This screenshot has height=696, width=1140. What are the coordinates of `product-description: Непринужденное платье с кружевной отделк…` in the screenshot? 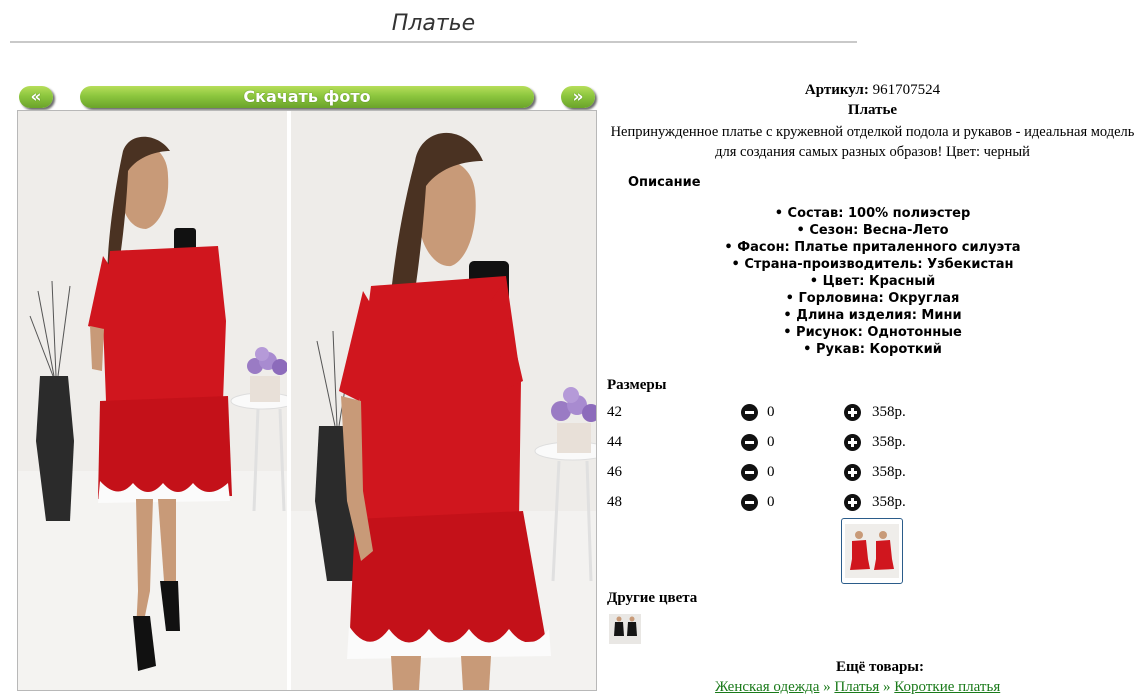 It's located at (872, 142).